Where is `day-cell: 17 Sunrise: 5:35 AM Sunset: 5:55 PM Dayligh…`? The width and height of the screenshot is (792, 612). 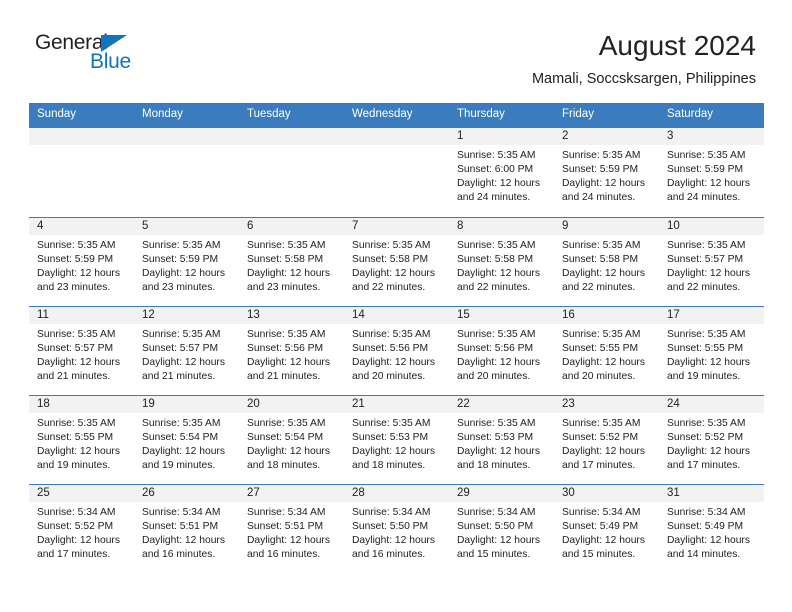
day-cell: 17 Sunrise: 5:35 AM Sunset: 5:55 PM Dayligh… is located at coordinates (711, 350).